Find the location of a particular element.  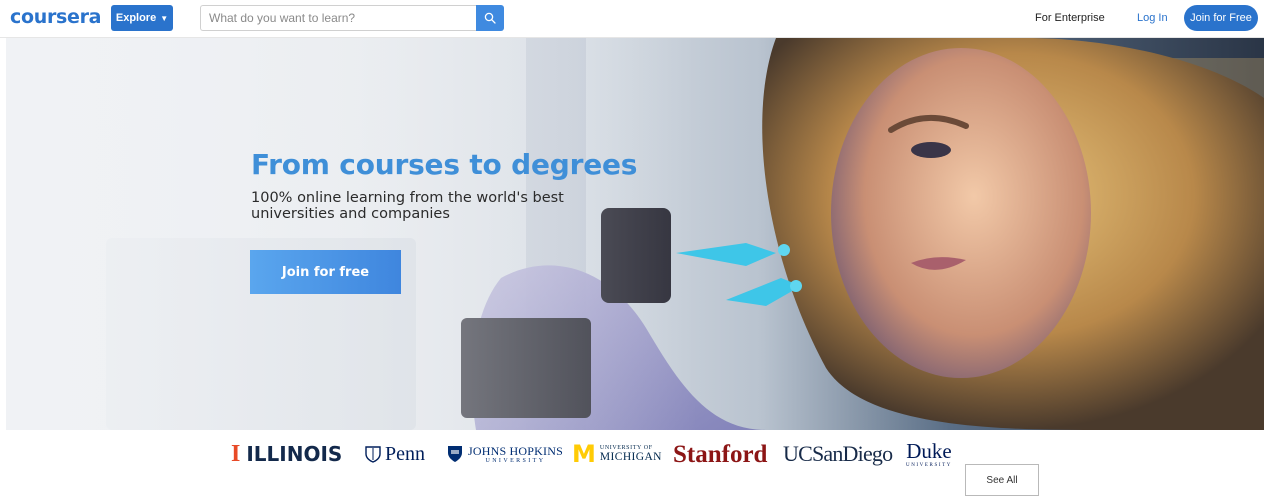

hero-title: From courses to degrees is located at coordinates (444, 164).